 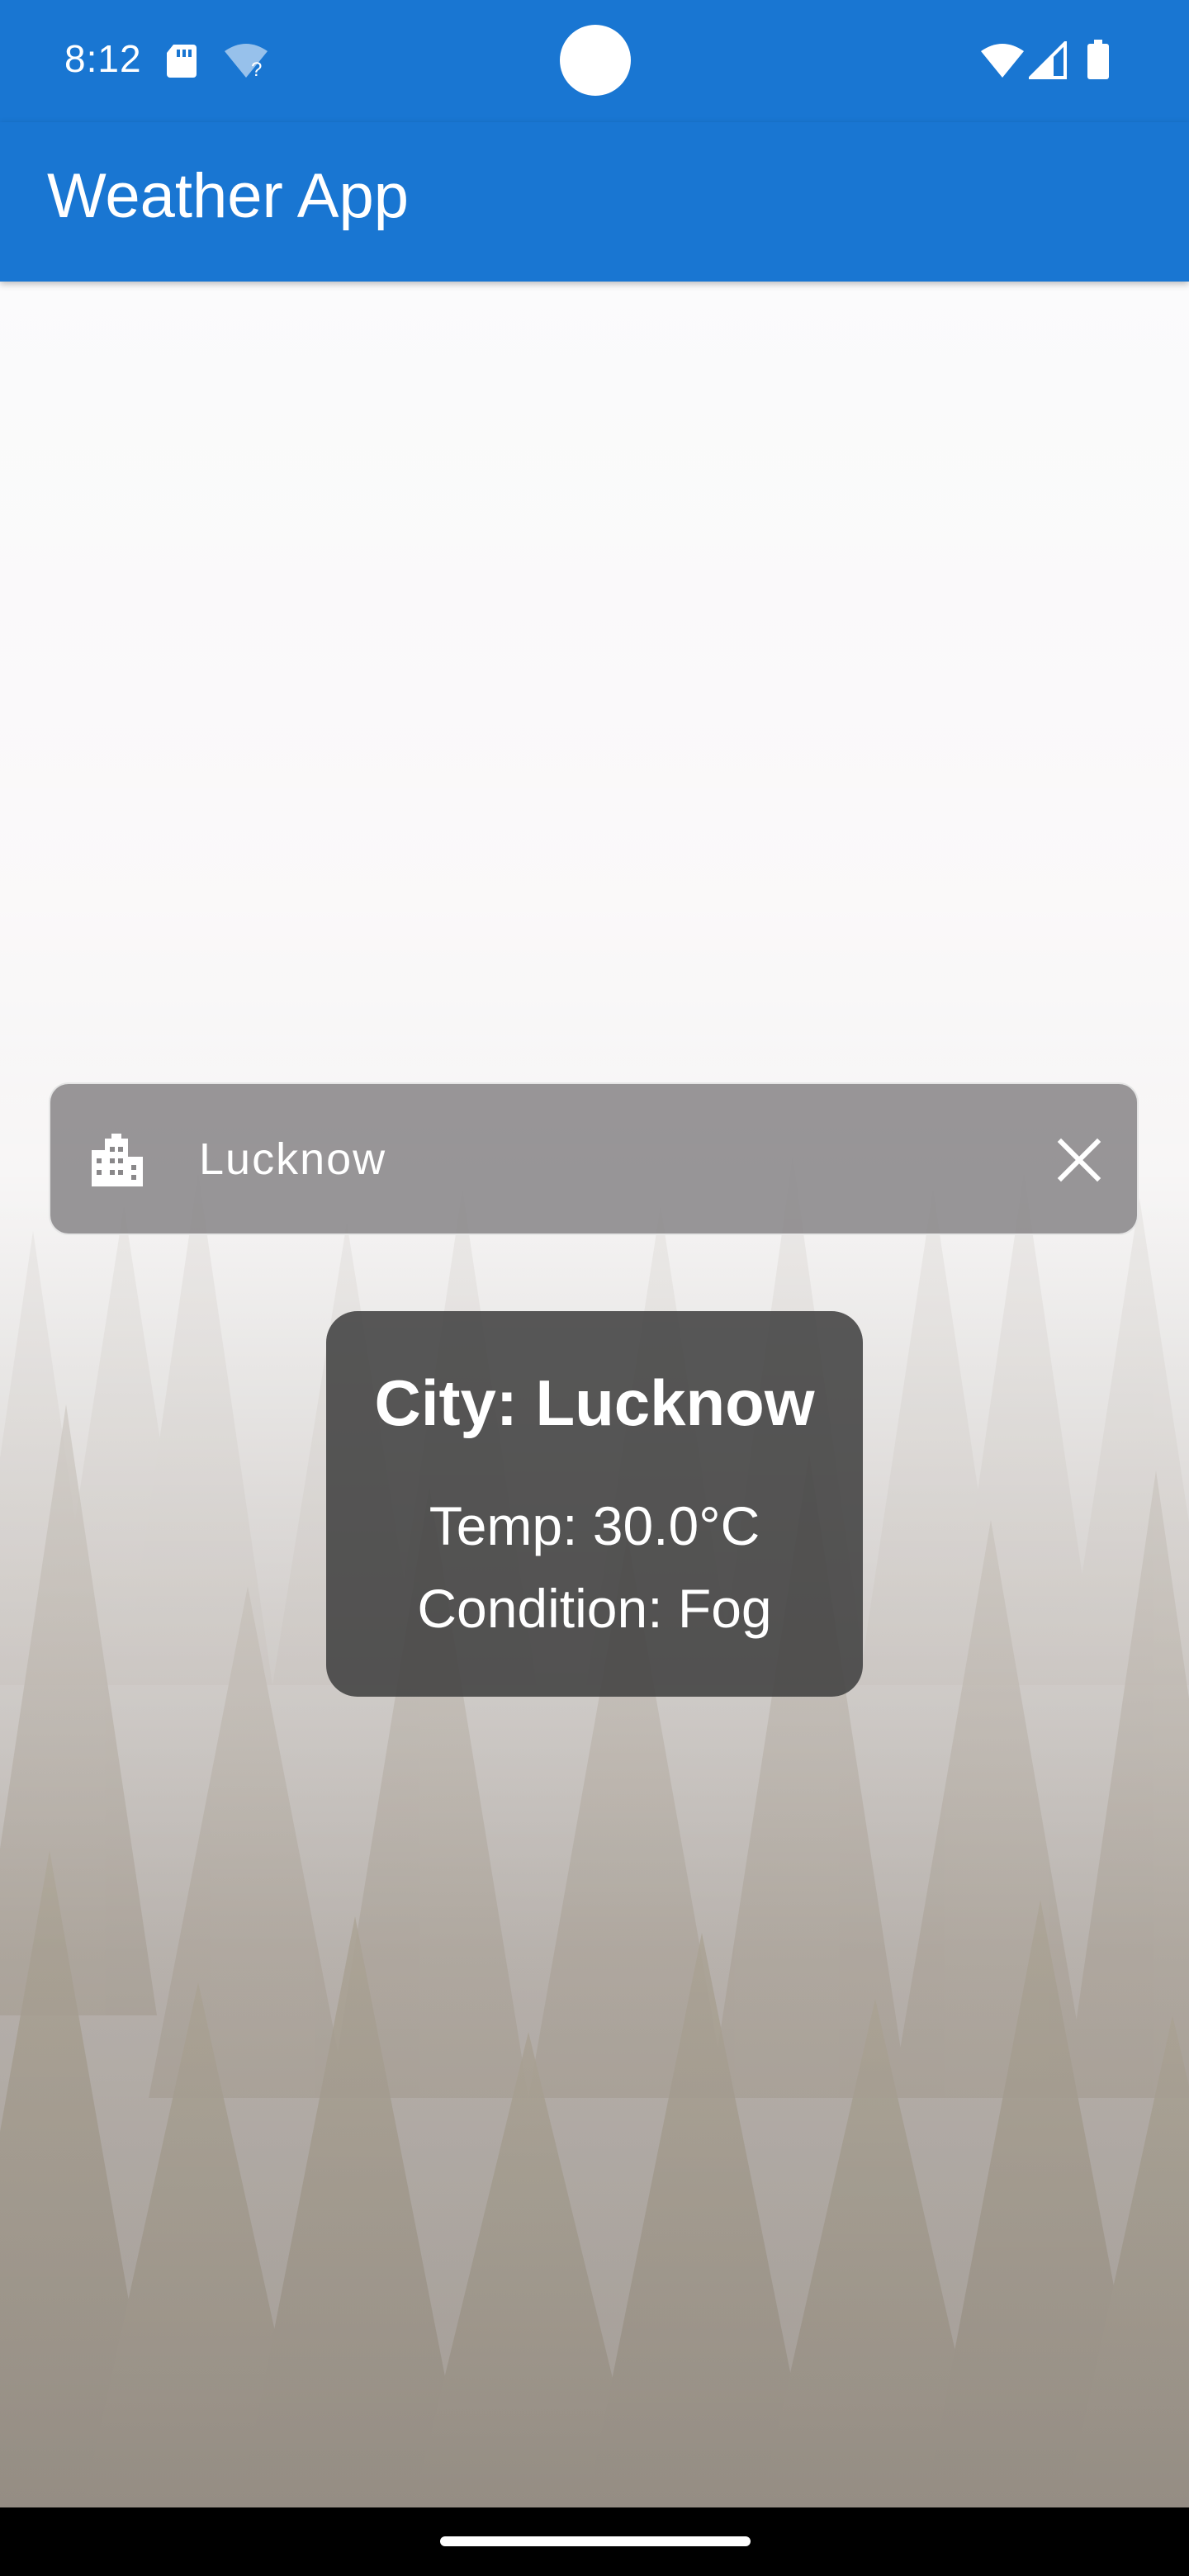 What do you see at coordinates (594, 1608) in the screenshot?
I see `weather-condition: Condition: Fog` at bounding box center [594, 1608].